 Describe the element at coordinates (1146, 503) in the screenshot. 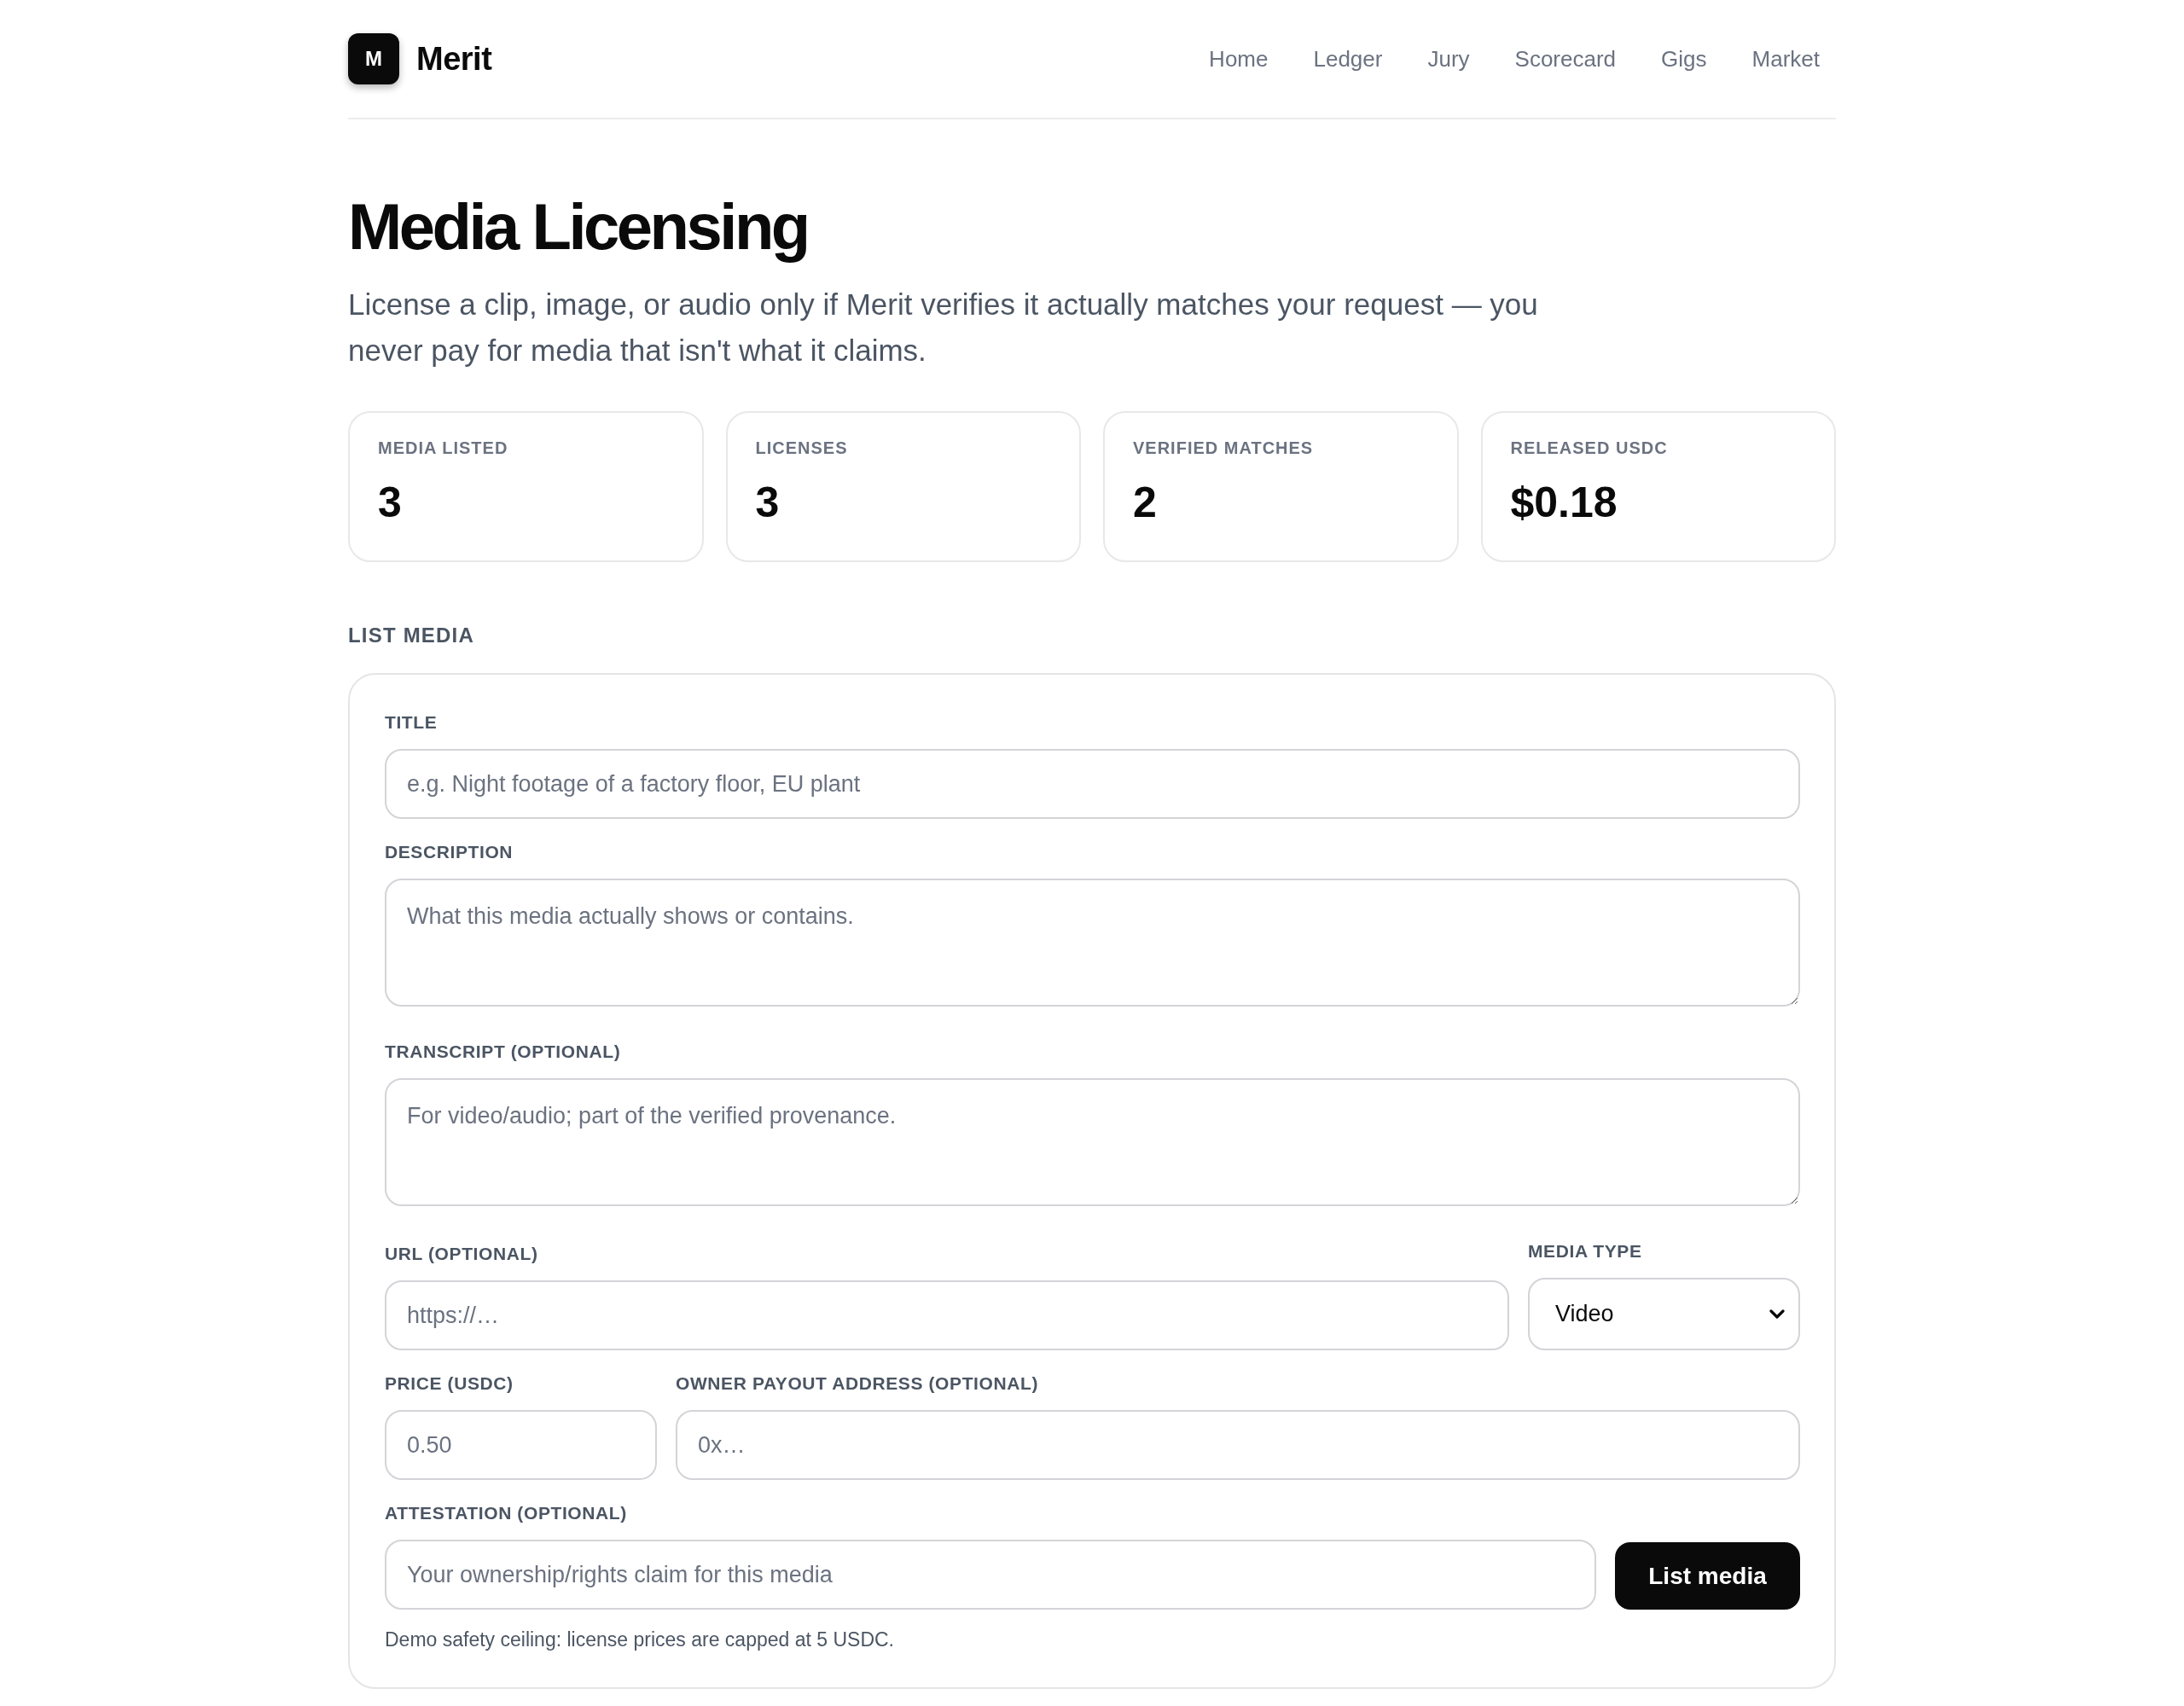

I see `stat-value: 2` at that location.